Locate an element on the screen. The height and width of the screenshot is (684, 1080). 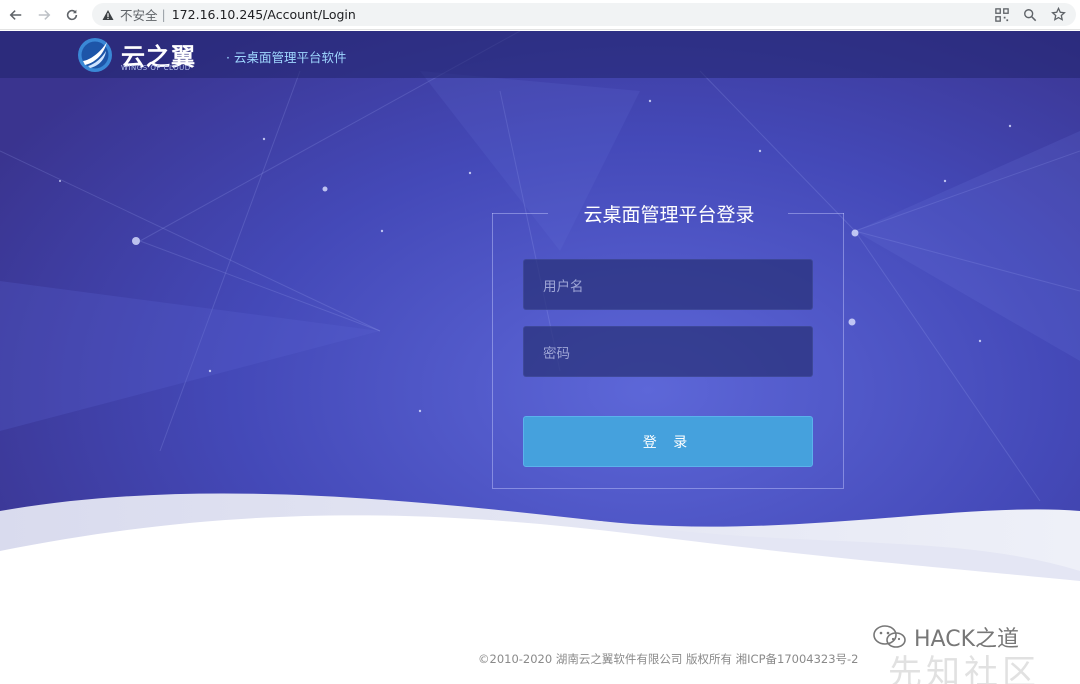
wings-logo-icon is located at coordinates (95, 55).